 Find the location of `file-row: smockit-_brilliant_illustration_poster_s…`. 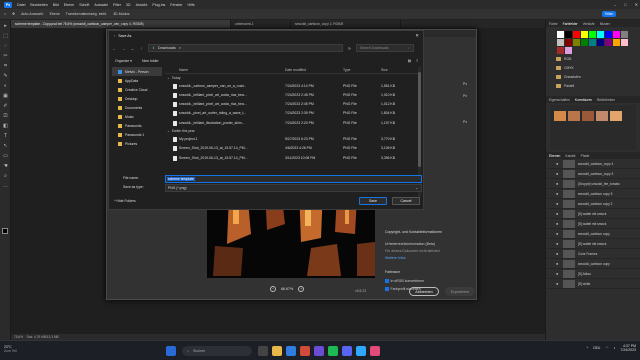

file-row: smockit-_brilliant_illustration_poster_s… is located at coordinates (293, 122).